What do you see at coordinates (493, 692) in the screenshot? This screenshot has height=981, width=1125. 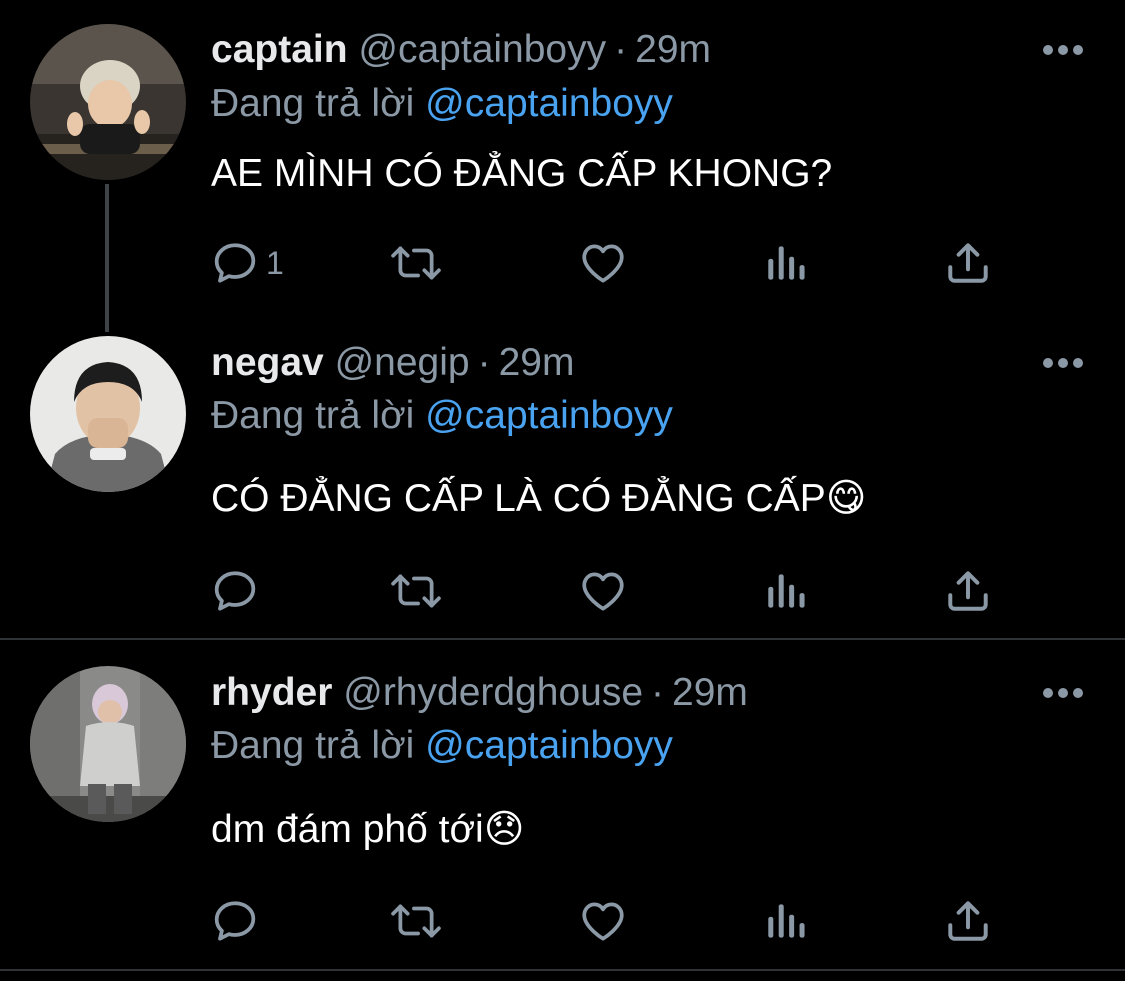 I see `user-handle: @rhyderdghouse` at bounding box center [493, 692].